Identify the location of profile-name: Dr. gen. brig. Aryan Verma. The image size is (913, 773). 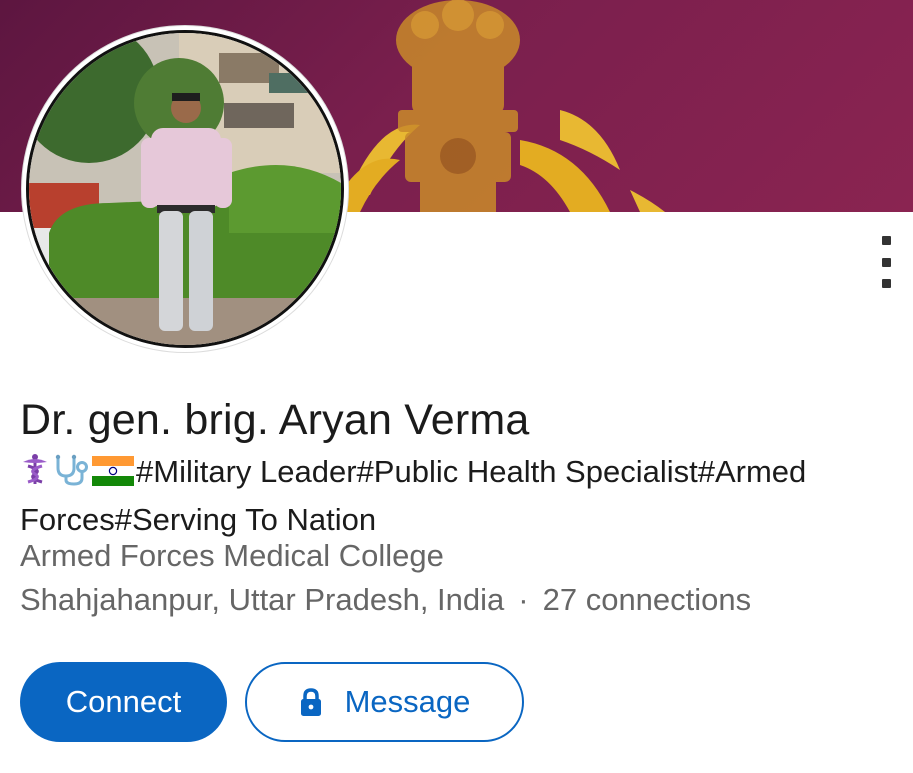
(275, 420).